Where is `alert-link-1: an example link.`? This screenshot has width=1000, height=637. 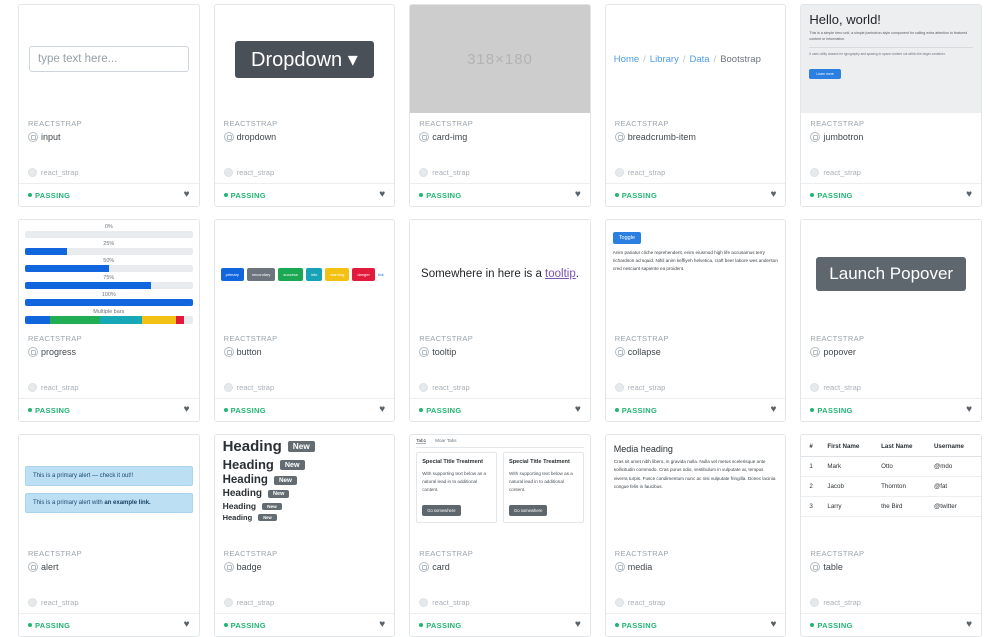 alert-link-1: an example link. is located at coordinates (127, 503).